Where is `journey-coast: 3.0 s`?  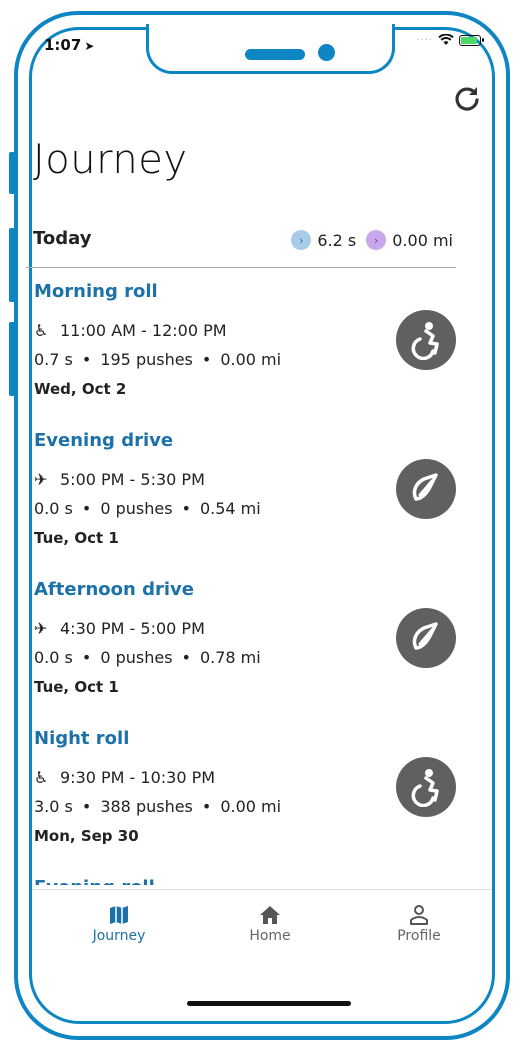
journey-coast: 3.0 s is located at coordinates (53, 806).